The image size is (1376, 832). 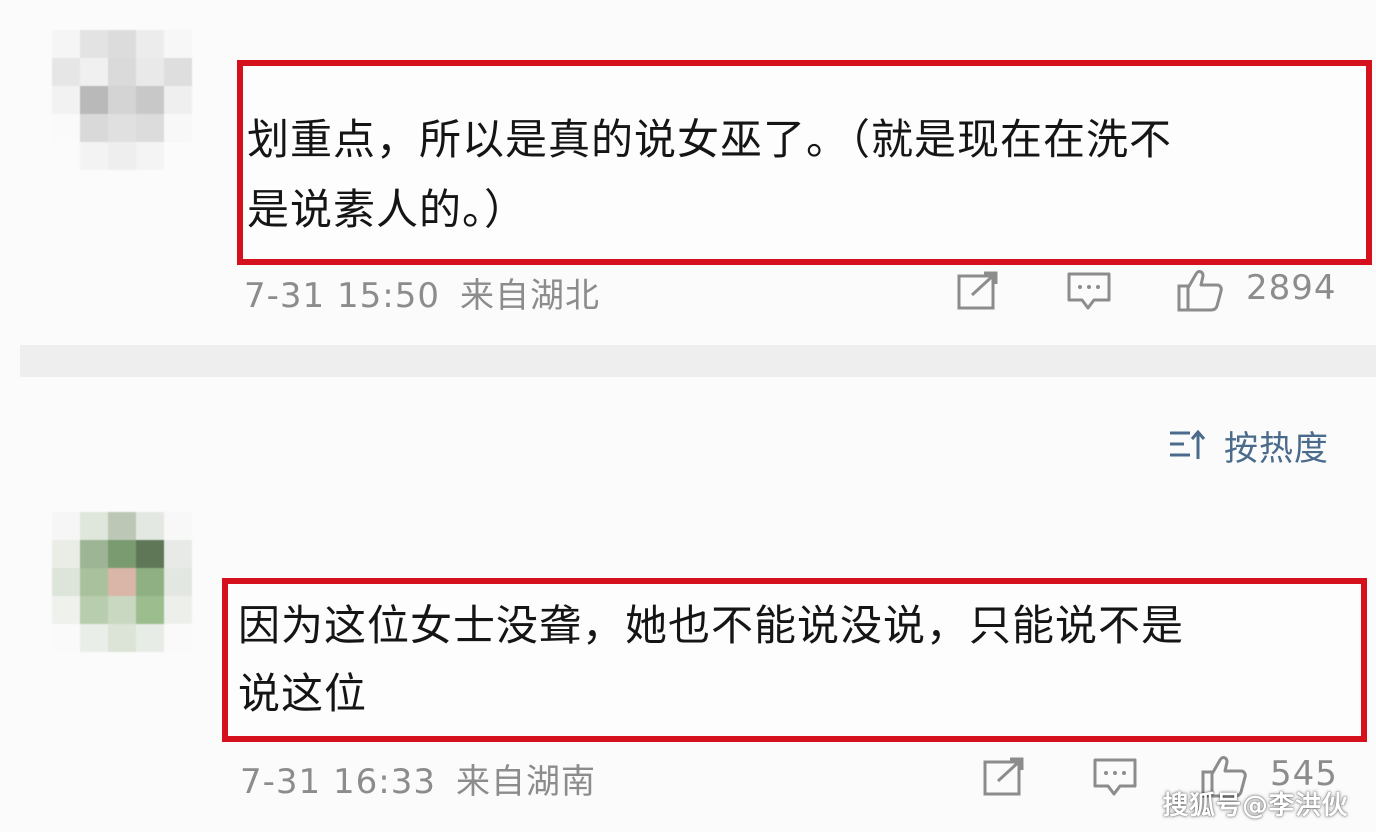 What do you see at coordinates (1291, 288) in the screenshot?
I see `like-count: 2894` at bounding box center [1291, 288].